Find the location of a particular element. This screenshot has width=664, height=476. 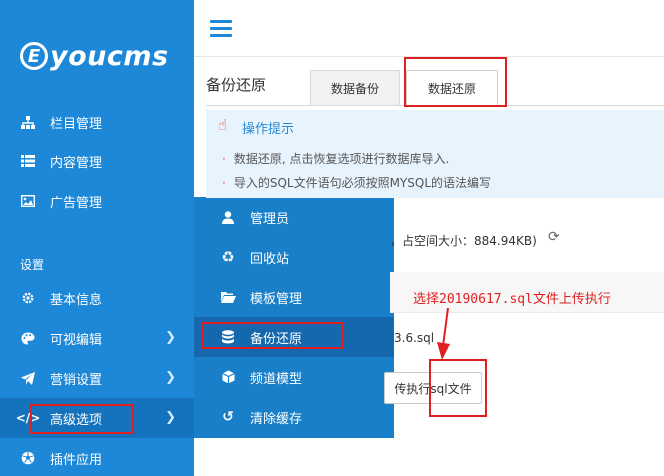

settings-heading: 设置 is located at coordinates (32, 265).